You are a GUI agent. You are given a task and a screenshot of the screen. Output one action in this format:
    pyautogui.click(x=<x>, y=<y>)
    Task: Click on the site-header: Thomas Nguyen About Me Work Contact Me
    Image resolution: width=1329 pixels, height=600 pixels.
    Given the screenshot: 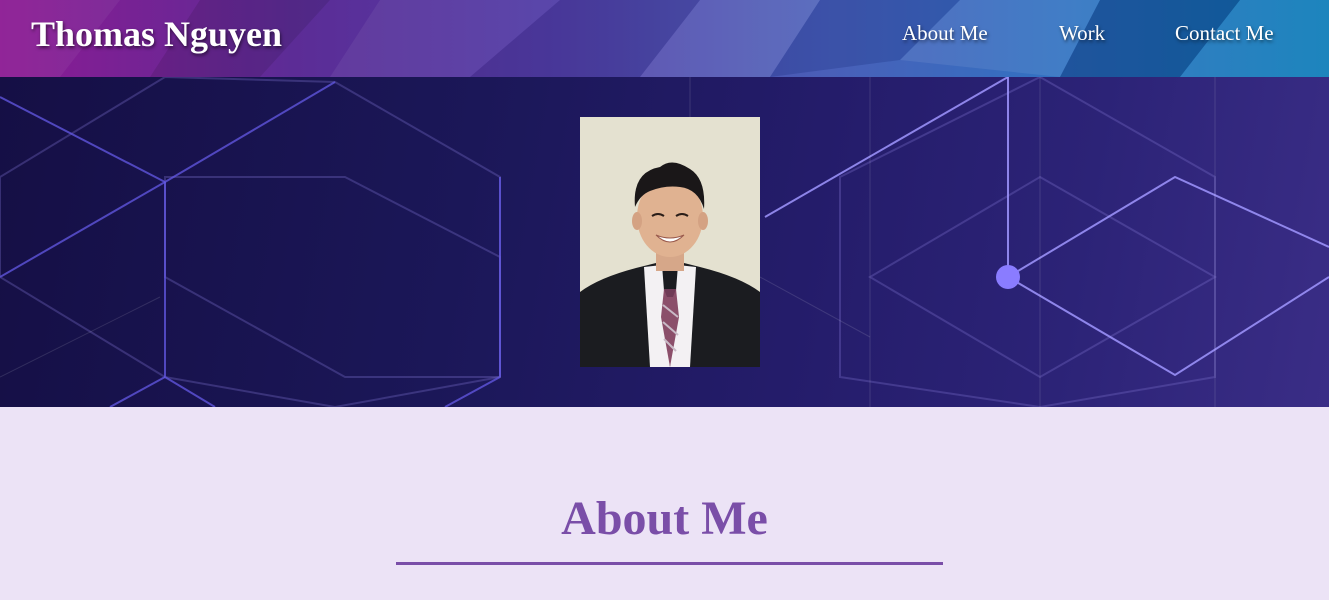 What is the action you would take?
    pyautogui.click(x=664, y=38)
    